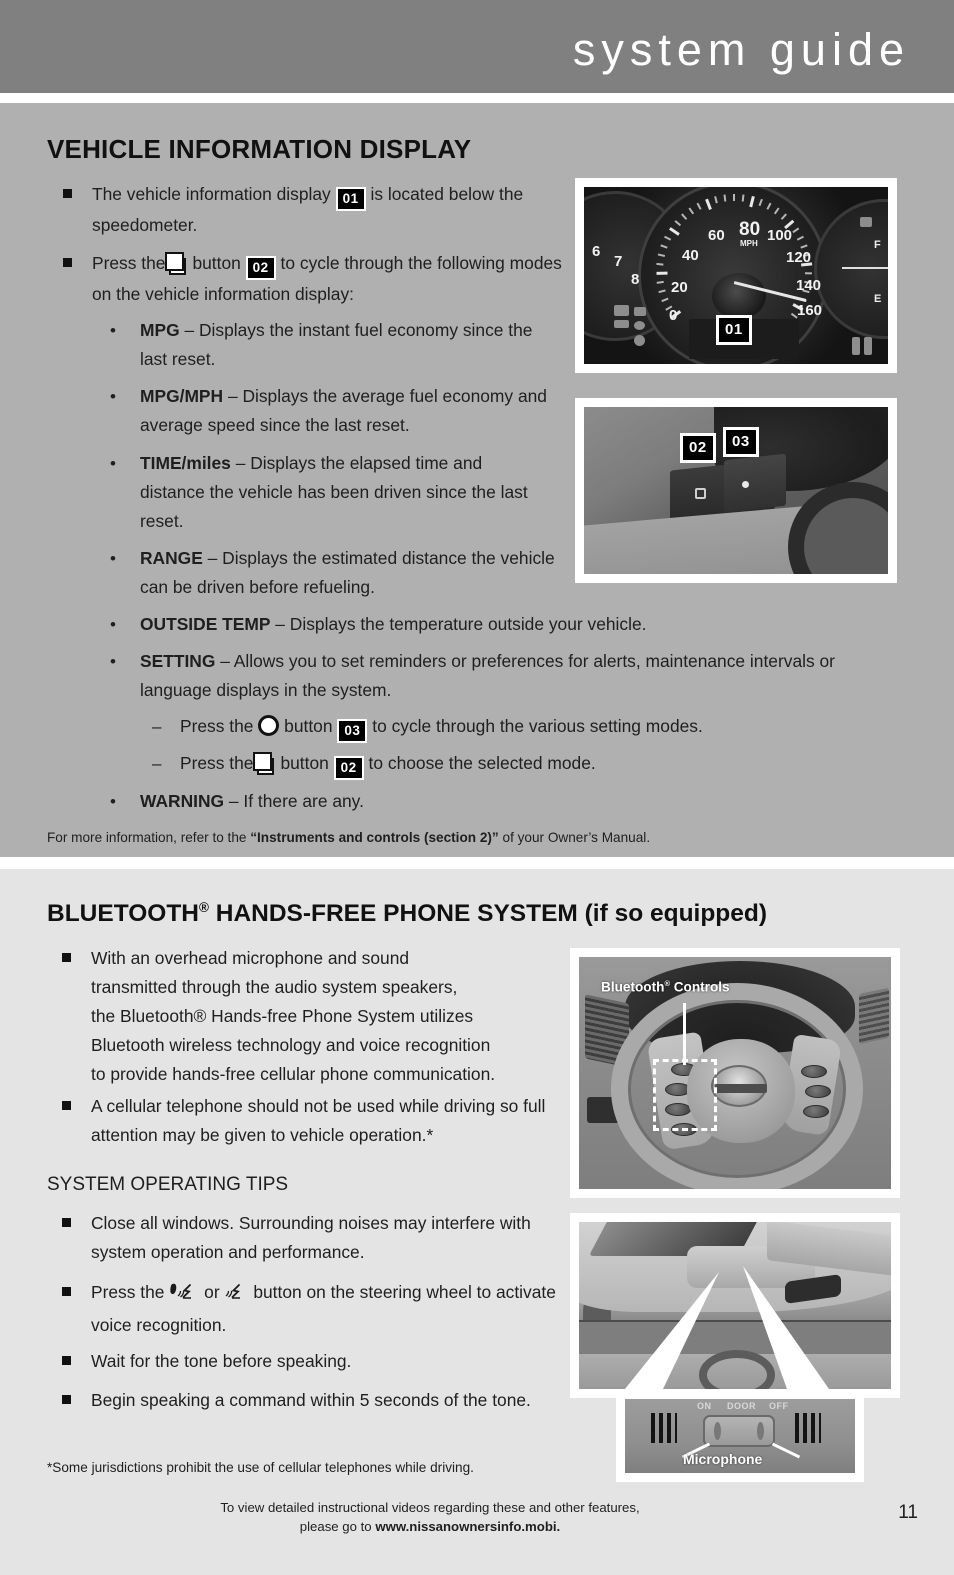 The height and width of the screenshot is (1575, 954). I want to click on mph-unit-label: MPH, so click(749, 243).